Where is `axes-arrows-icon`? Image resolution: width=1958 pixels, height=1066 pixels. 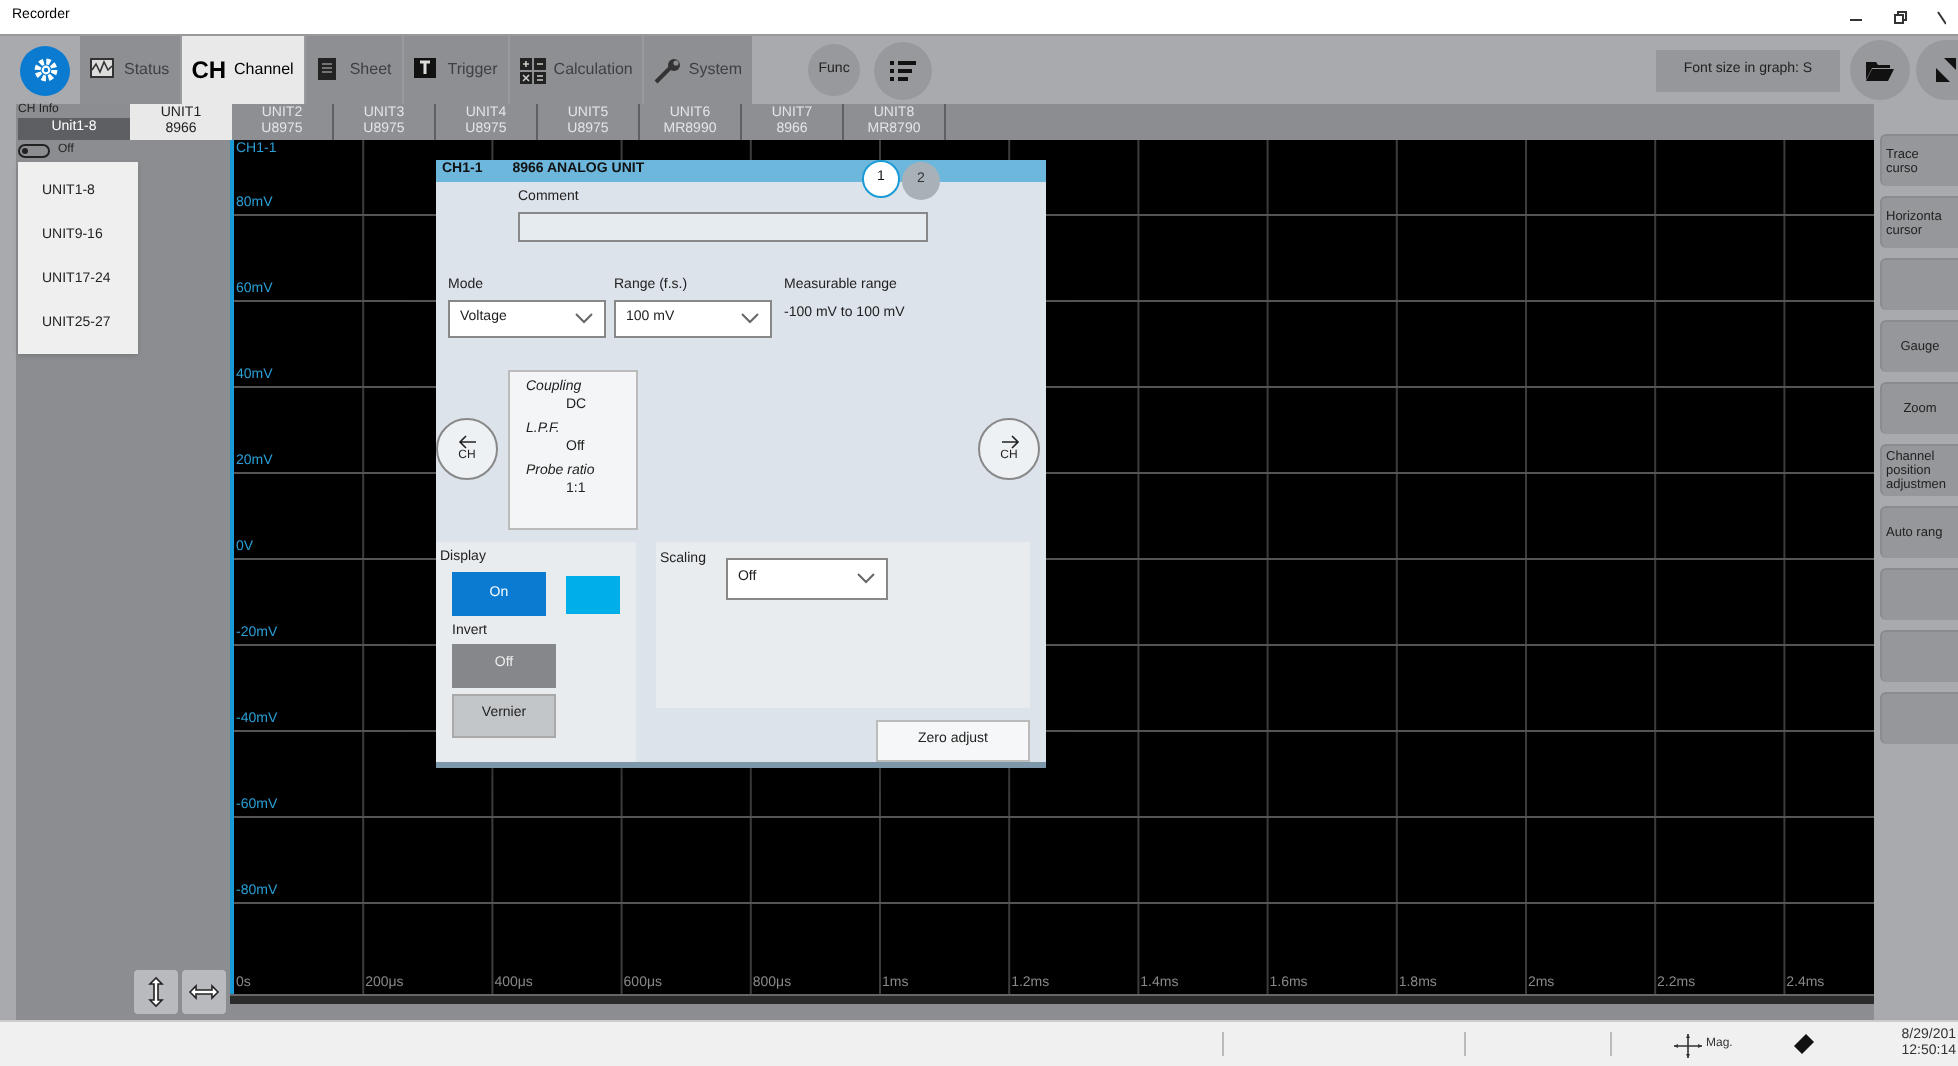
axes-arrows-icon is located at coordinates (1688, 1044).